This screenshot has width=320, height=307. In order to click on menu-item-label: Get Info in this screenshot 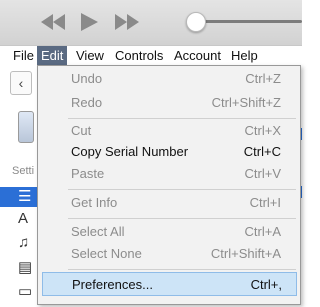, I will do `click(94, 202)`.